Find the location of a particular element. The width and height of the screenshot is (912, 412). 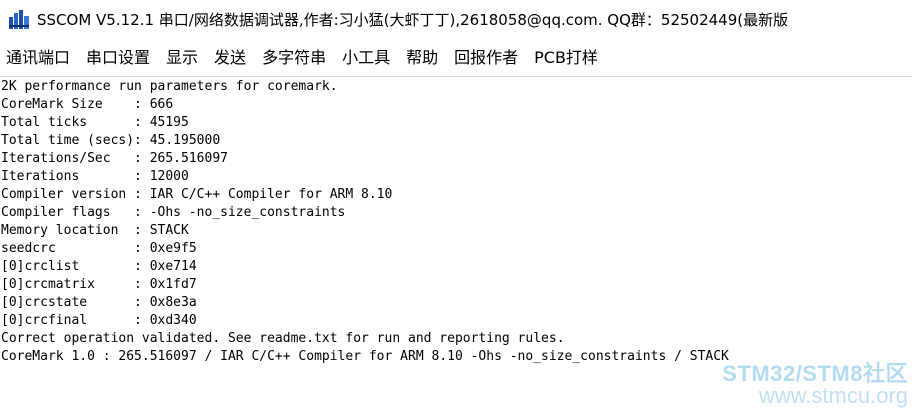

menu-item-send: 发送 is located at coordinates (230, 56).